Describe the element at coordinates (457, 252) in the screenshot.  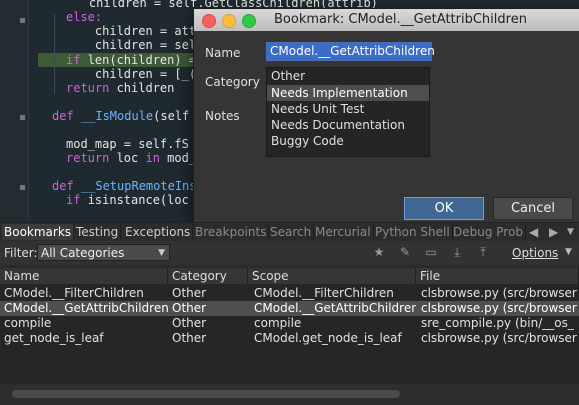
I see `import-icon: ⤓` at that location.